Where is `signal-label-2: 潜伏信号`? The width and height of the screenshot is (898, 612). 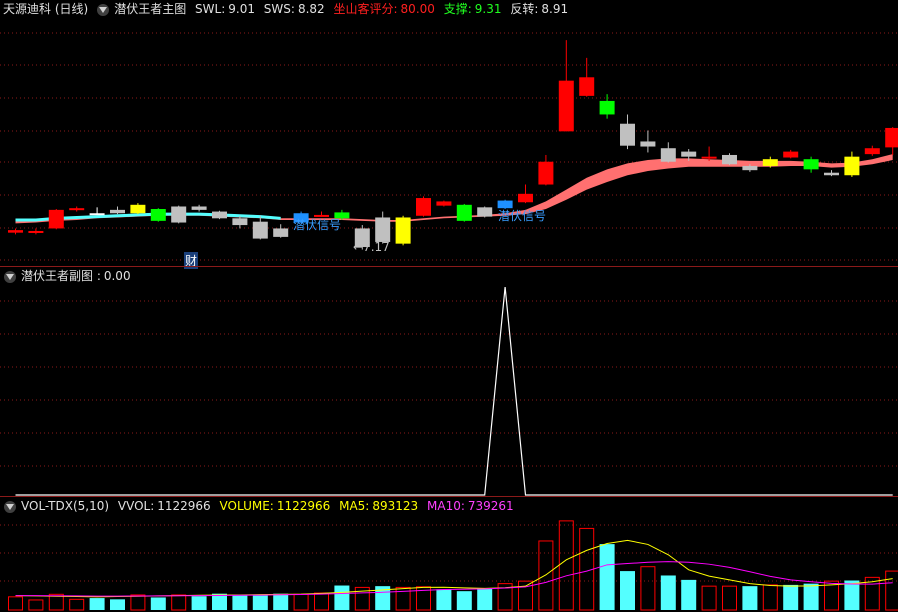 signal-label-2: 潜伏信号 is located at coordinates (522, 216).